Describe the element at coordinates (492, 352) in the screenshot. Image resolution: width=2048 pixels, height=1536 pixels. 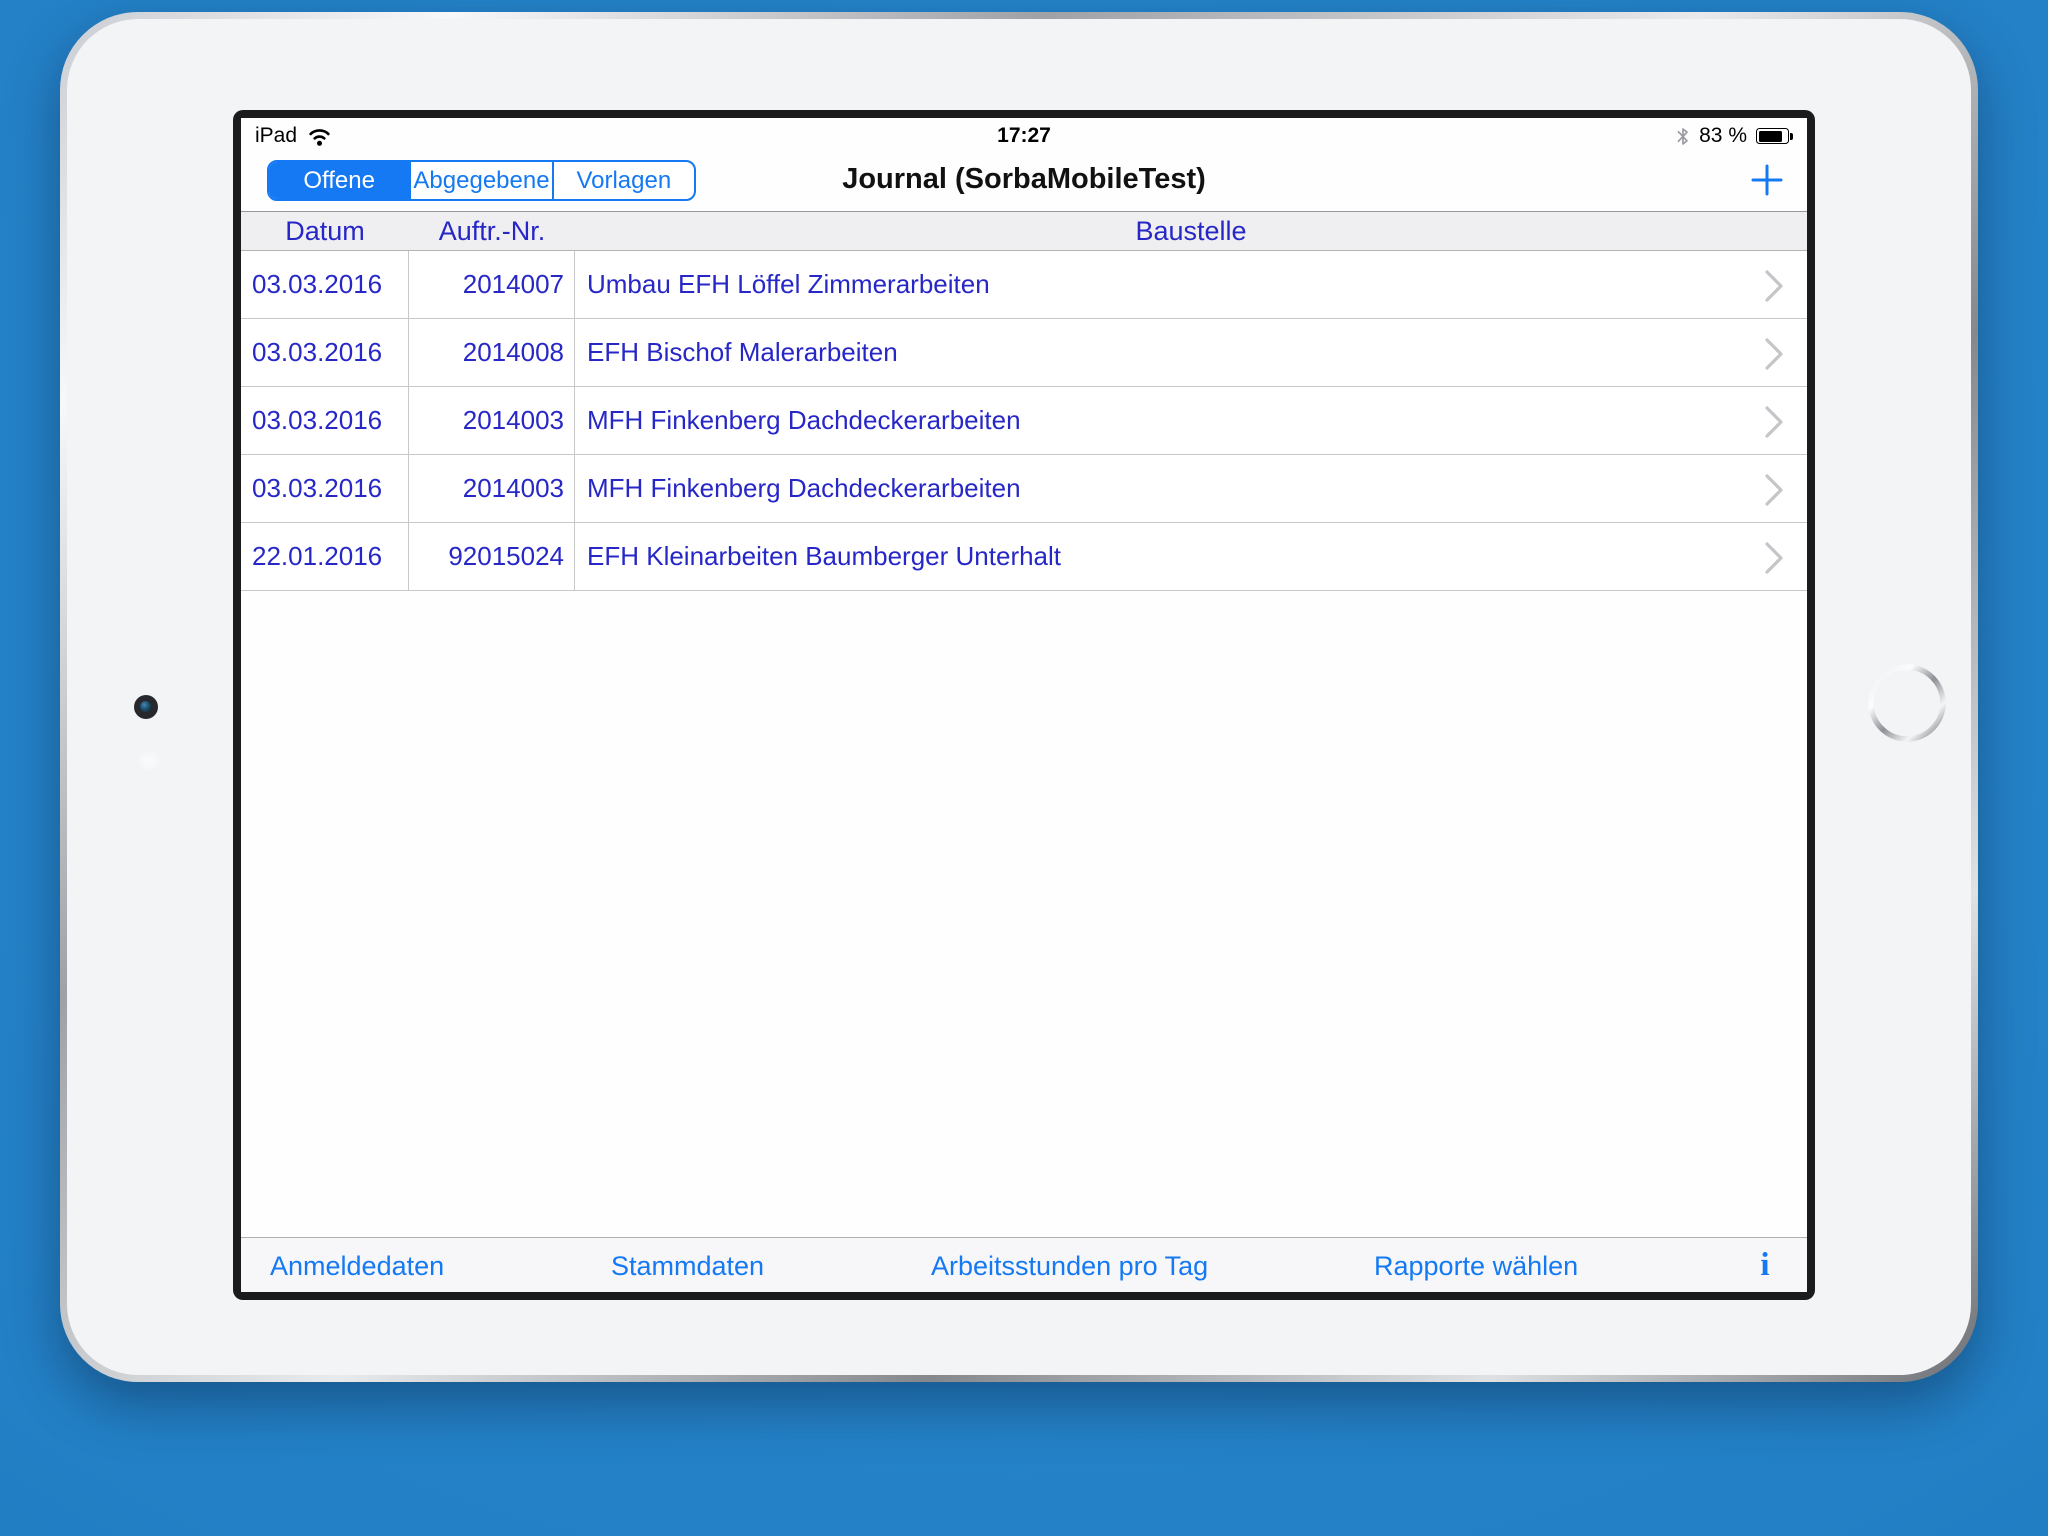
I see `cell-auftr-nr: 2014008` at that location.